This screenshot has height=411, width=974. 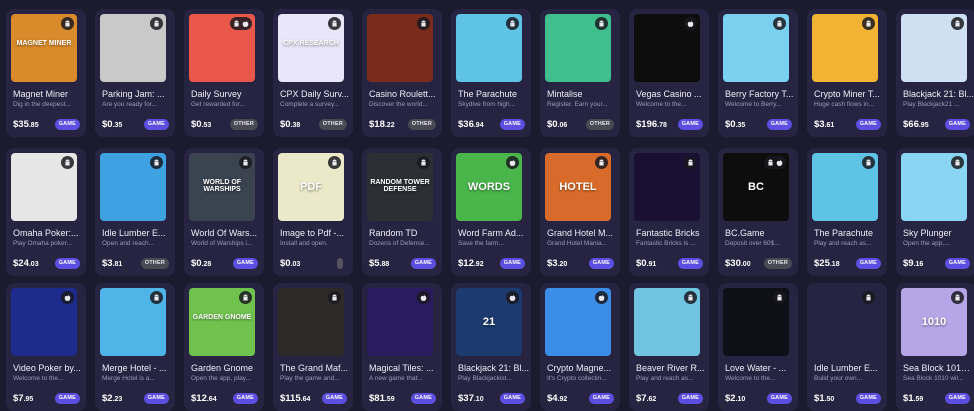 What do you see at coordinates (117, 264) in the screenshot?
I see `reward-cents: .81` at bounding box center [117, 264].